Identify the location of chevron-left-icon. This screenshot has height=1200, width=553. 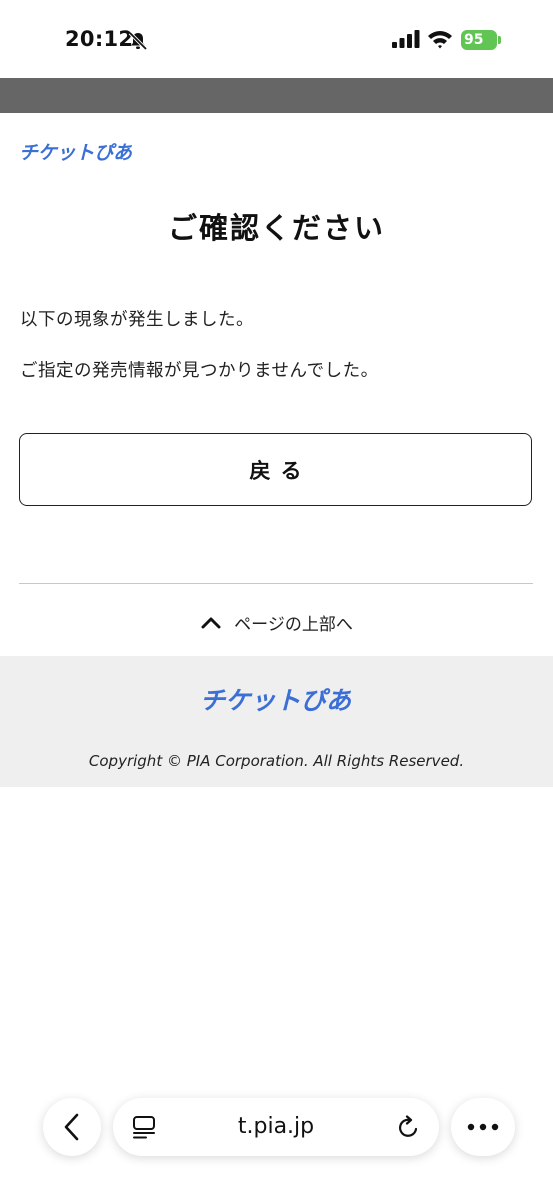
(71, 1127).